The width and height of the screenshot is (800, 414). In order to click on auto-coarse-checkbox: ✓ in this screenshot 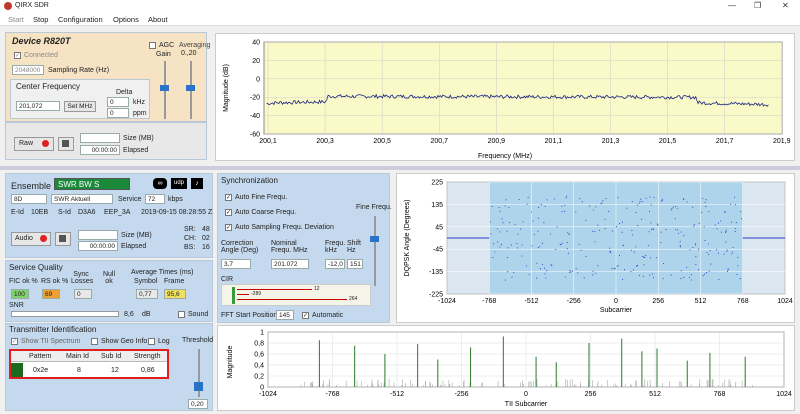, I will do `click(228, 212)`.